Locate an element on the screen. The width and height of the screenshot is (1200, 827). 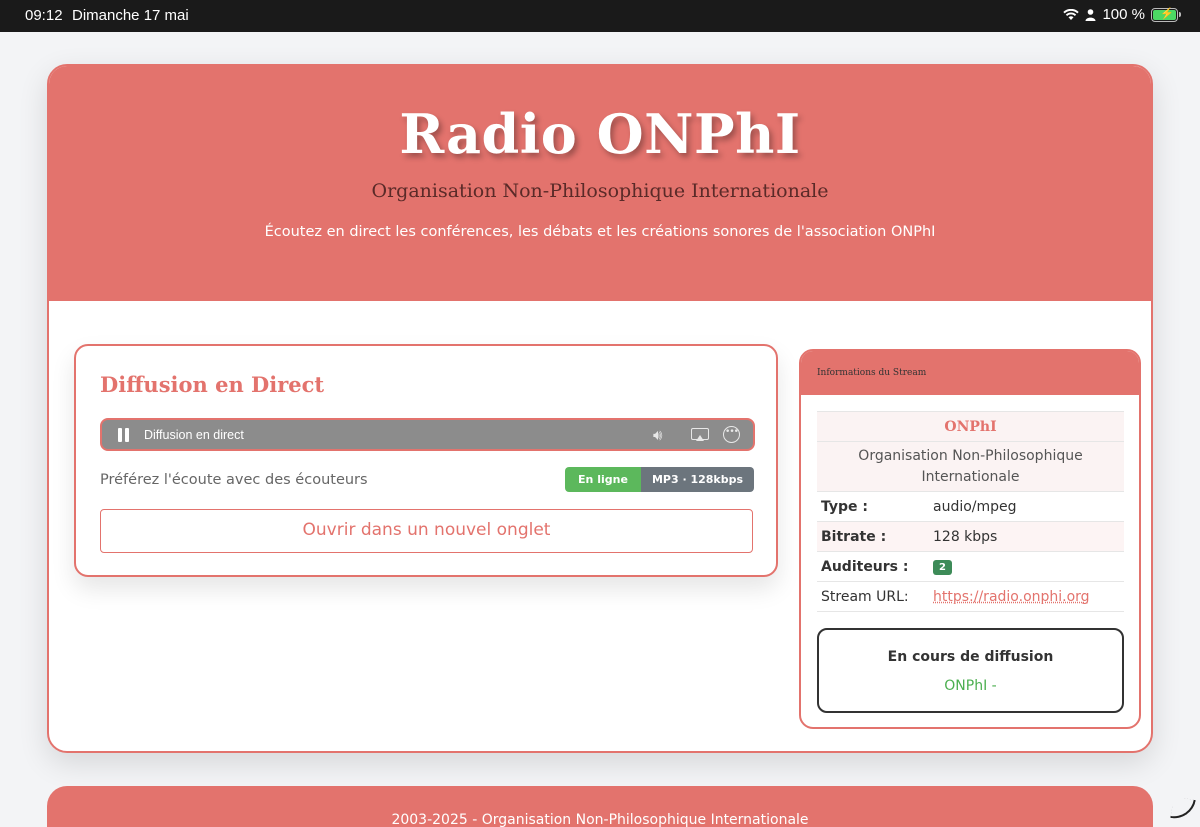
status-right: 100 % ⚡ is located at coordinates (1120, 14).